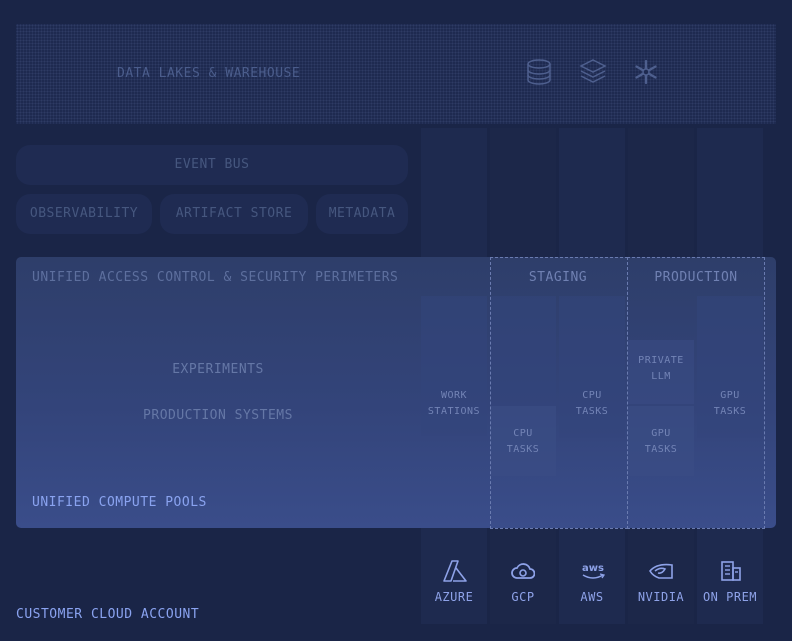 The width and height of the screenshot is (792, 641). Describe the element at coordinates (593, 568) in the screenshot. I see `svg-text: aws` at that location.